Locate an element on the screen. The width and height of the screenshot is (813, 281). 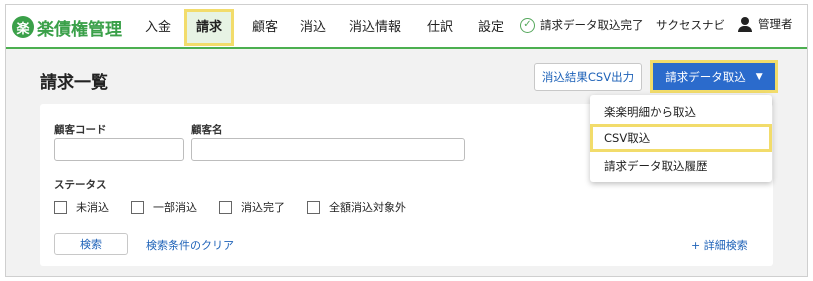
app-name: 楽債権管理 is located at coordinates (79, 29).